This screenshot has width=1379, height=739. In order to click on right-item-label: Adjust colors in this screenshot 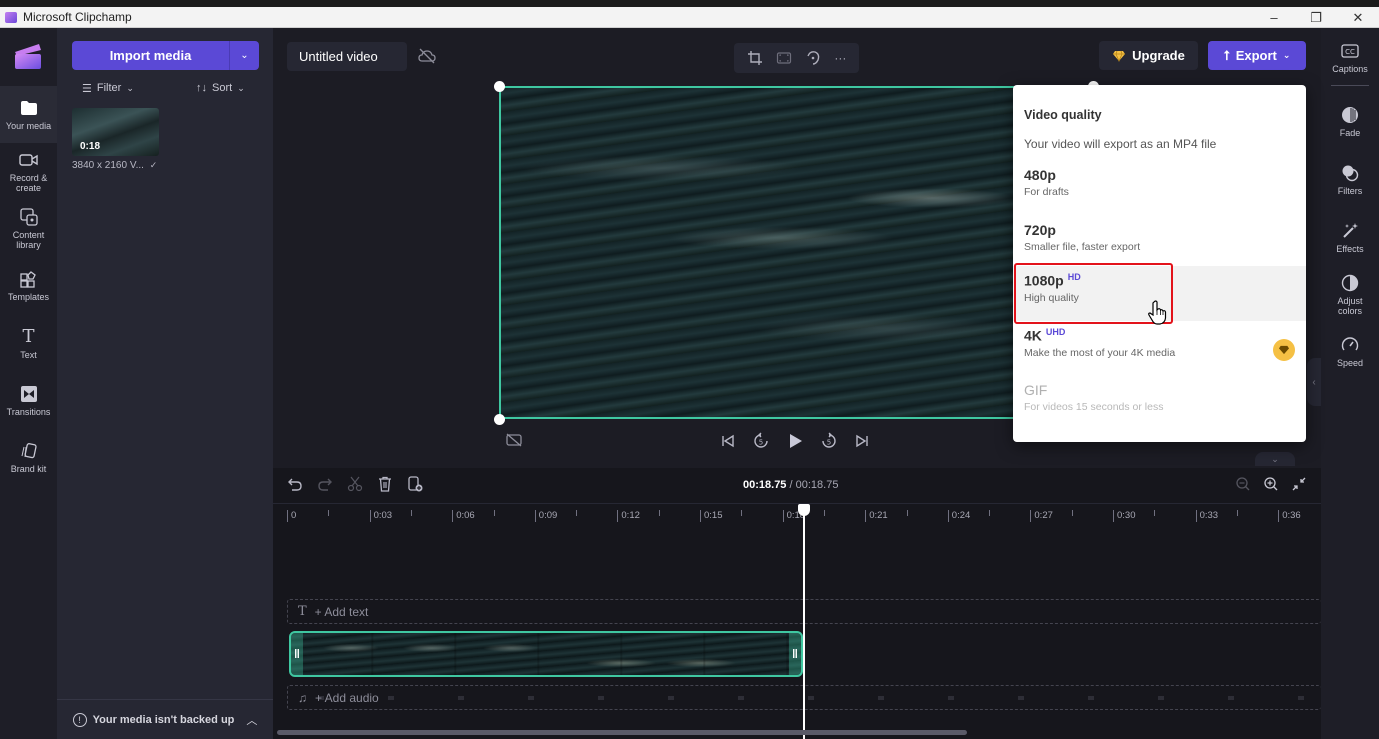, I will do `click(1350, 306)`.